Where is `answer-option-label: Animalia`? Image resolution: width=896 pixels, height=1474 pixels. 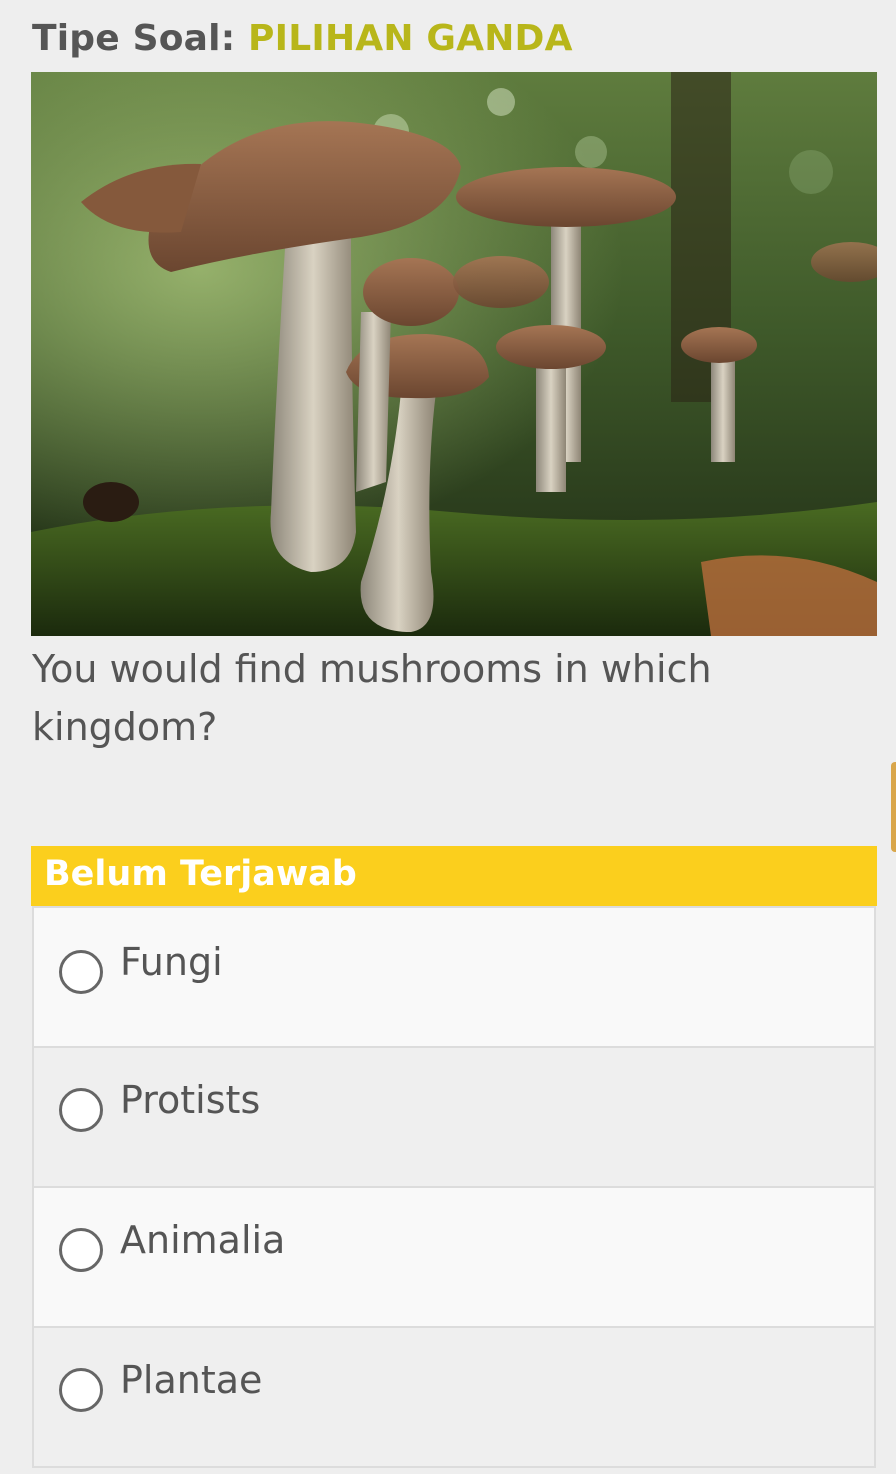 answer-option-label: Animalia is located at coordinates (203, 1240).